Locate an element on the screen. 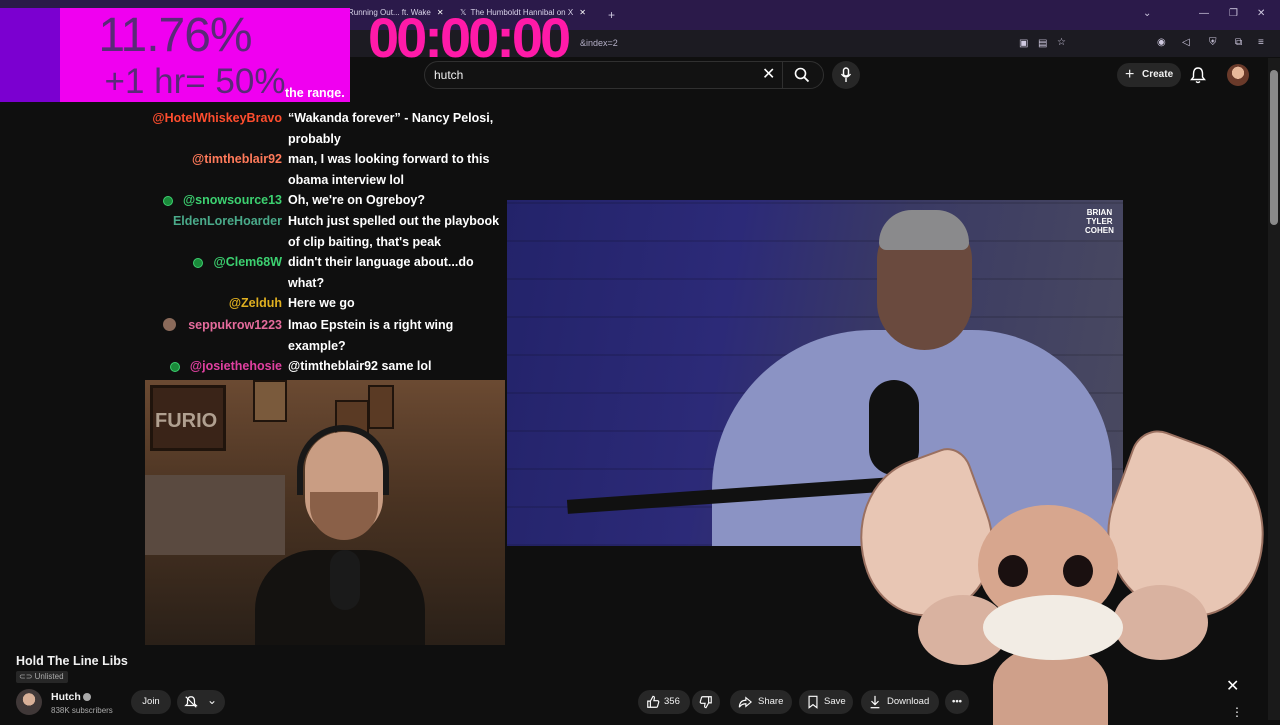  chat-message: Here we go is located at coordinates (395, 303).